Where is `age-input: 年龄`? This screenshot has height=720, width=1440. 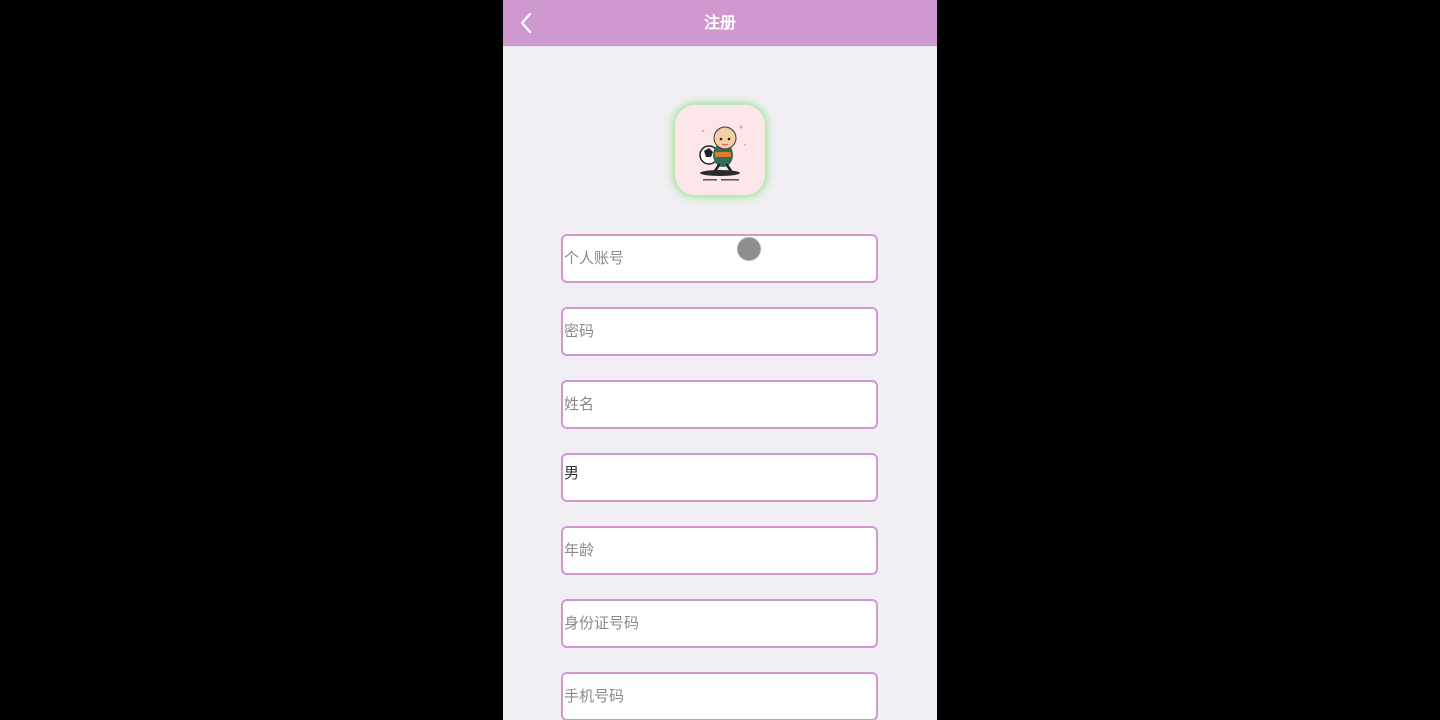
age-input: 年龄 is located at coordinates (719, 550).